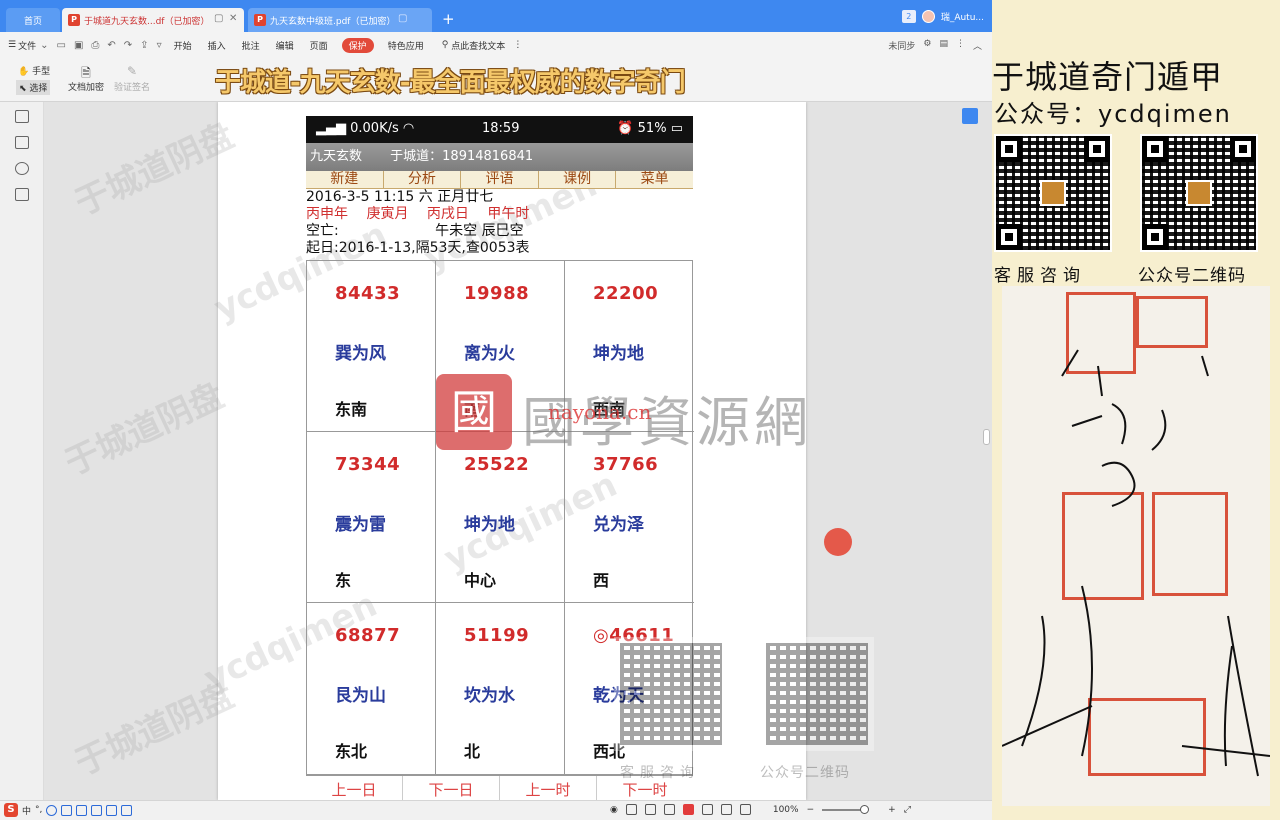 The image size is (1280, 820). I want to click on open-folder-icon: ▭, so click(60, 45).